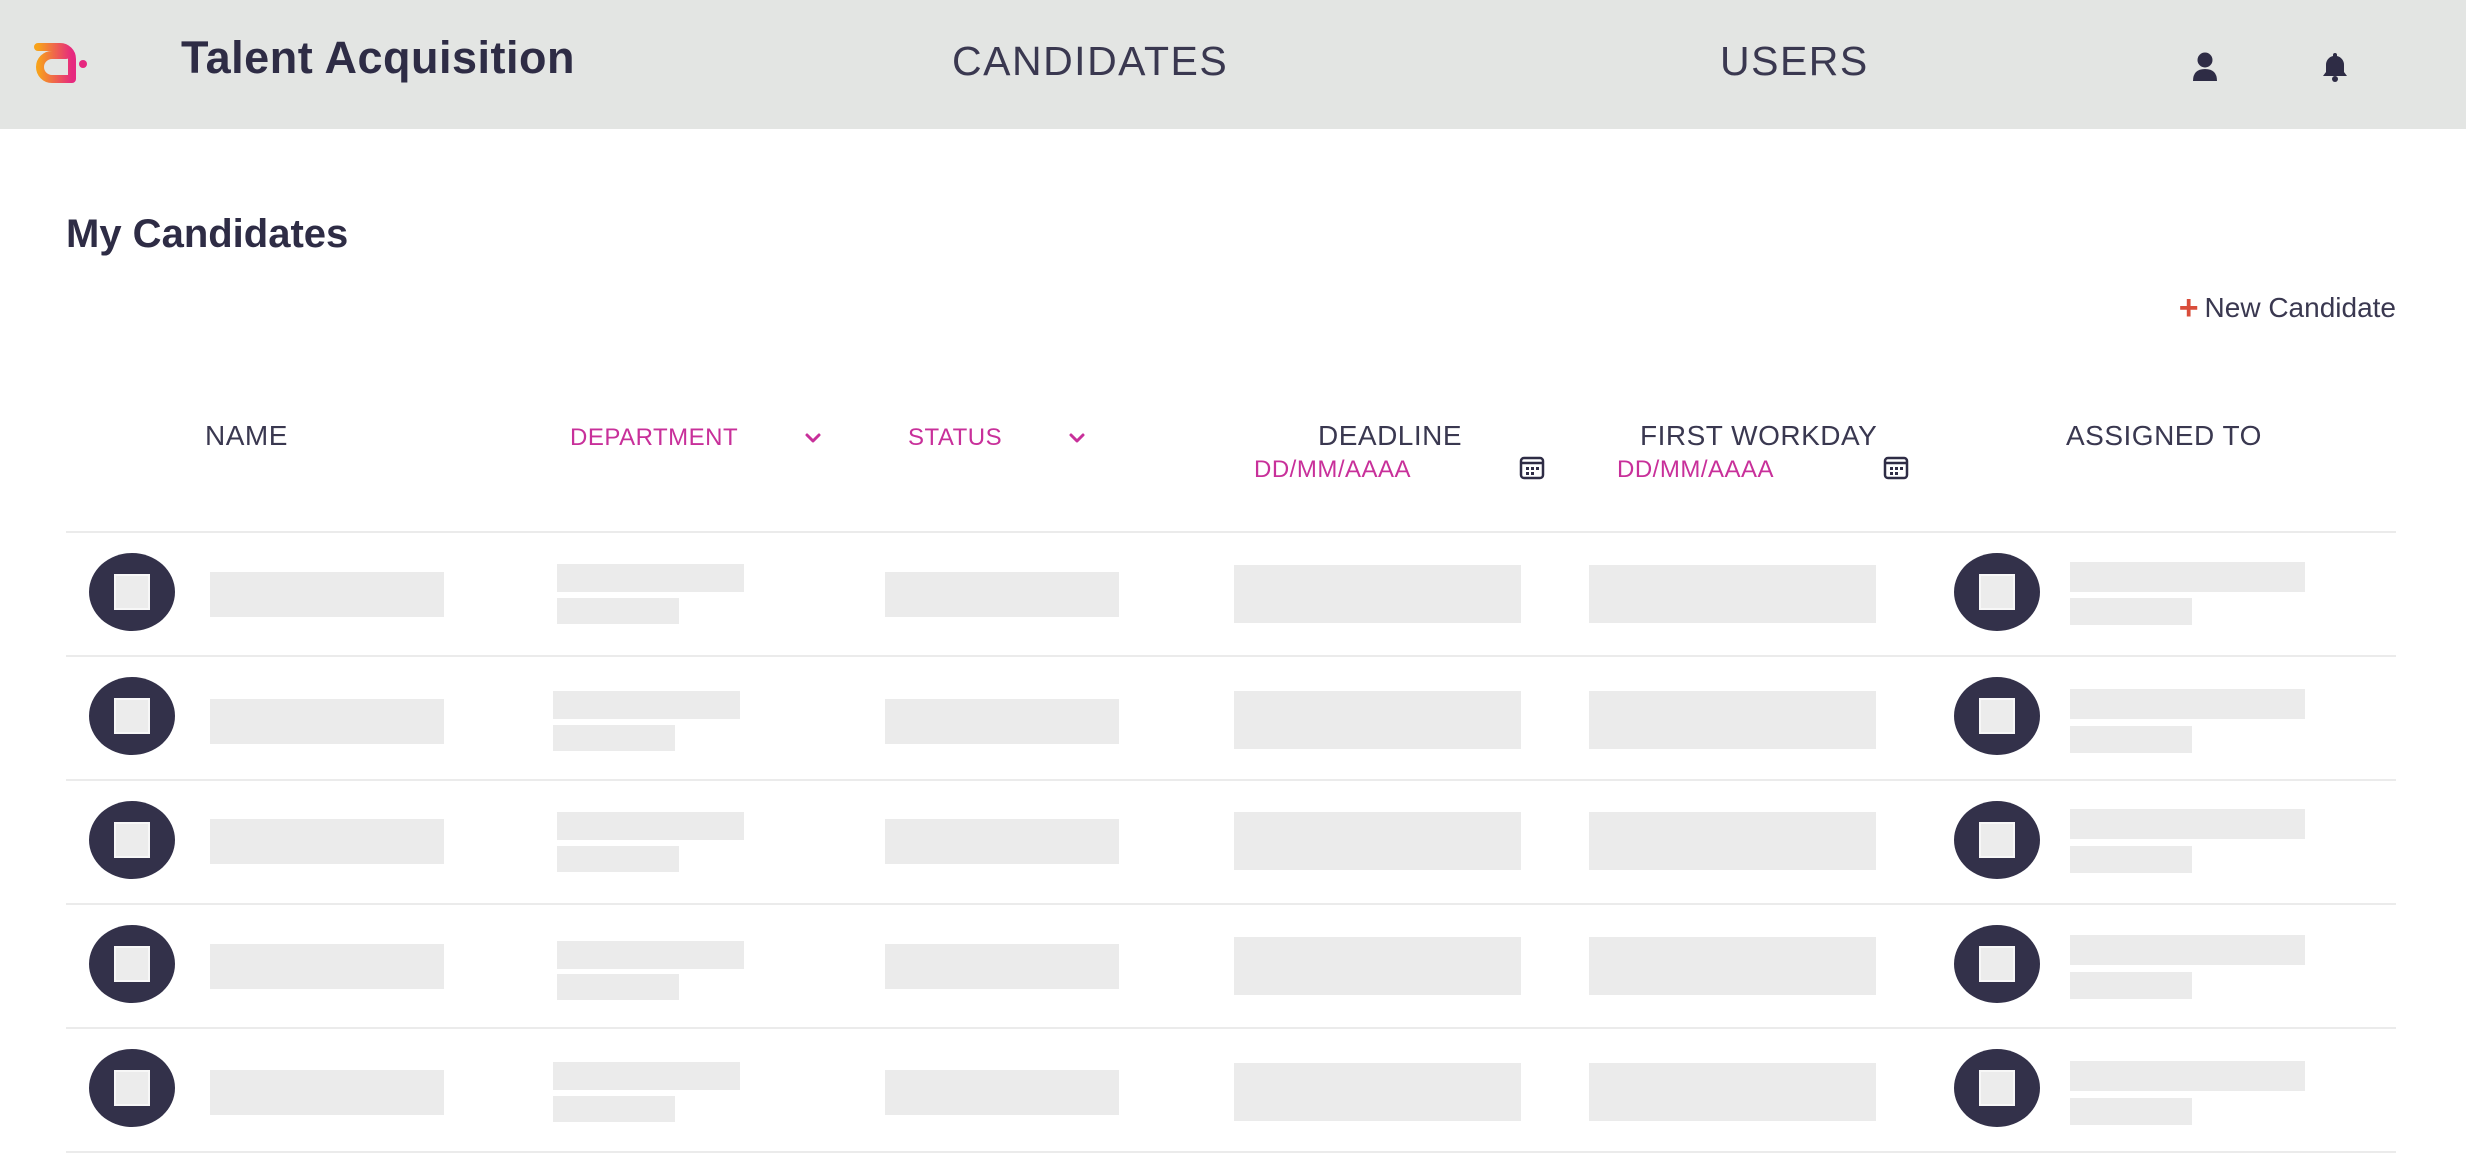  I want to click on nav-users: USERS, so click(1794, 61).